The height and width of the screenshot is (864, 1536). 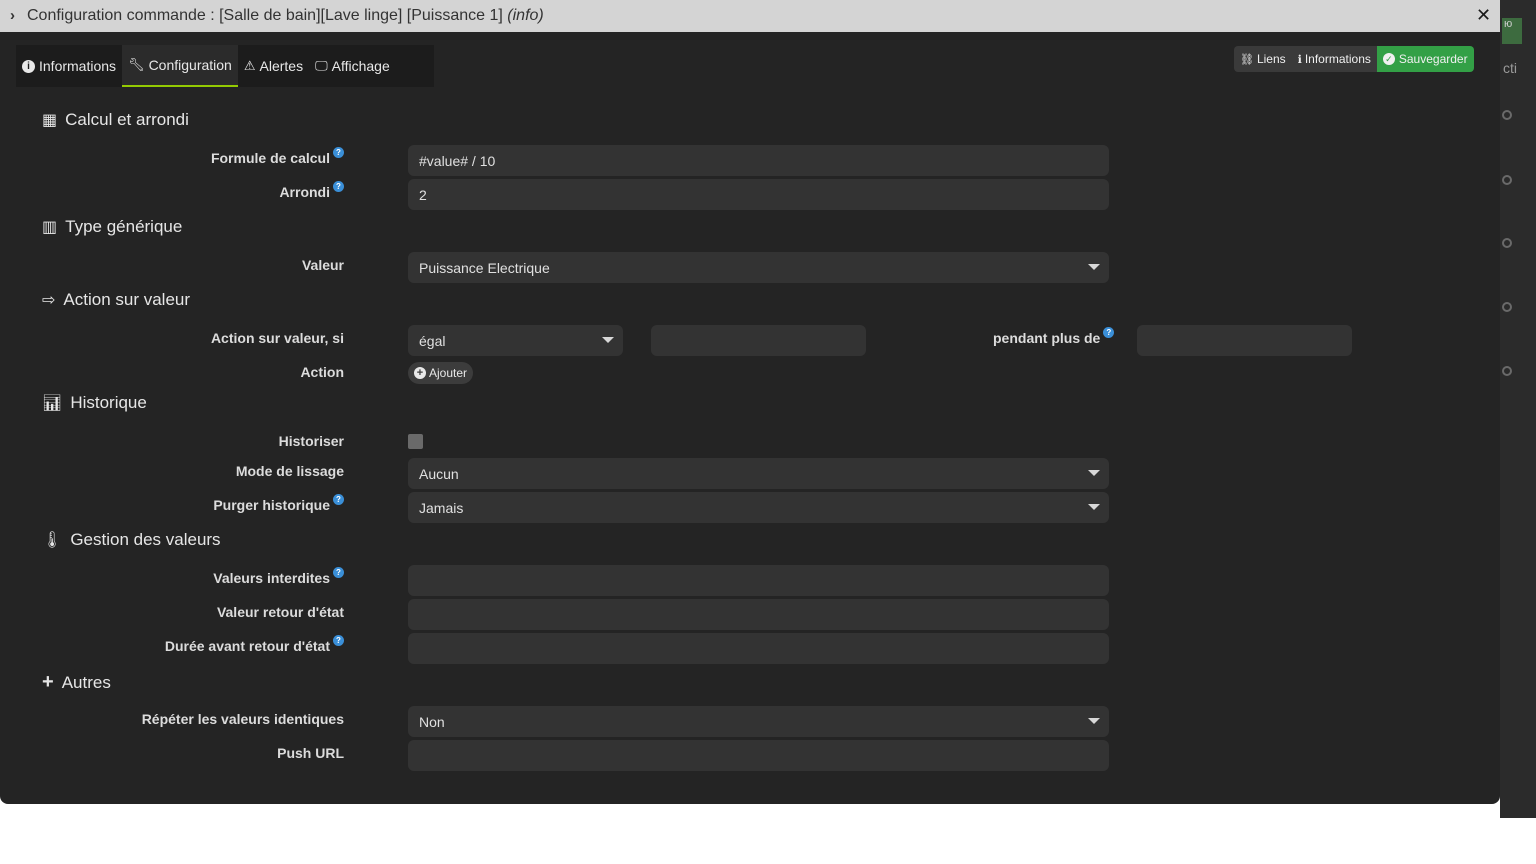 What do you see at coordinates (277, 156) in the screenshot?
I see `formule-label: Formule de calcul?` at bounding box center [277, 156].